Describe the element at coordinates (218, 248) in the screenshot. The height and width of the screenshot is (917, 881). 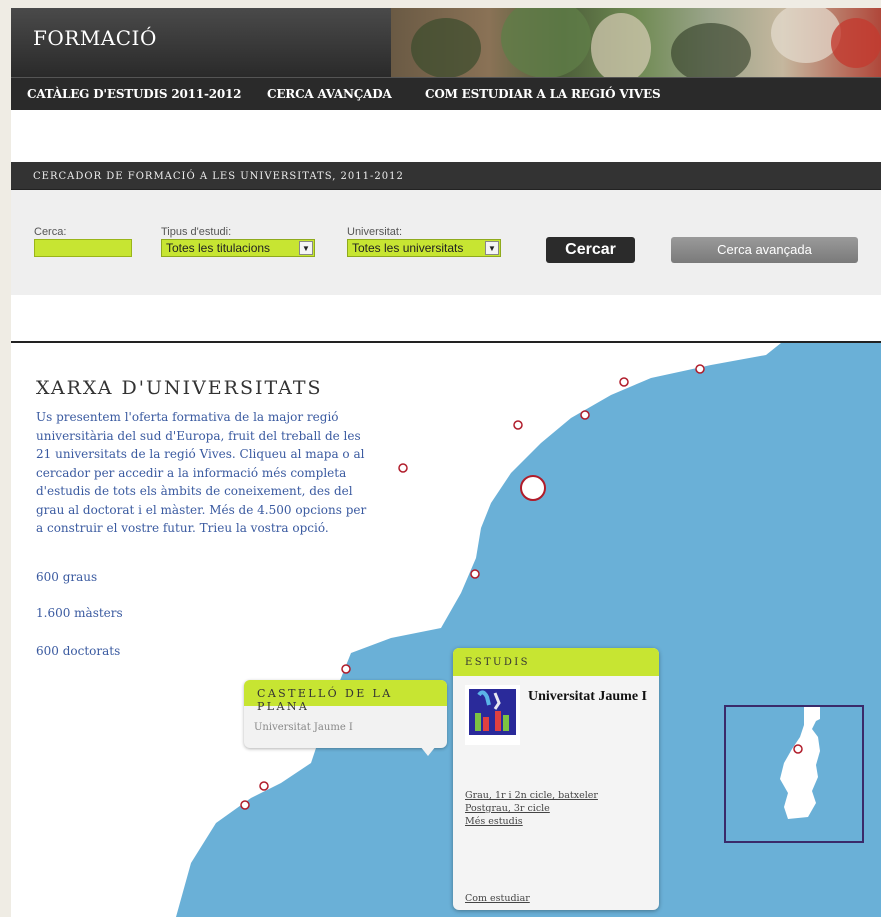
I see `type-select-value: Totes les titulacions` at that location.